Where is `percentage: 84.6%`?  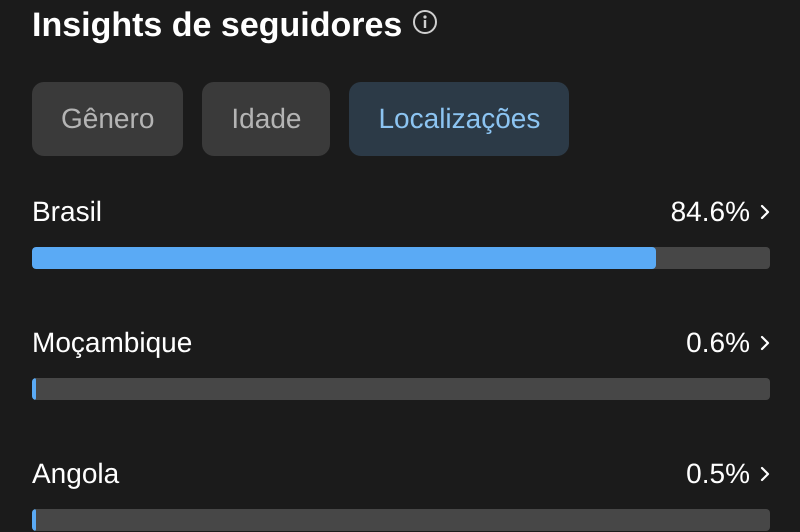 percentage: 84.6% is located at coordinates (710, 212).